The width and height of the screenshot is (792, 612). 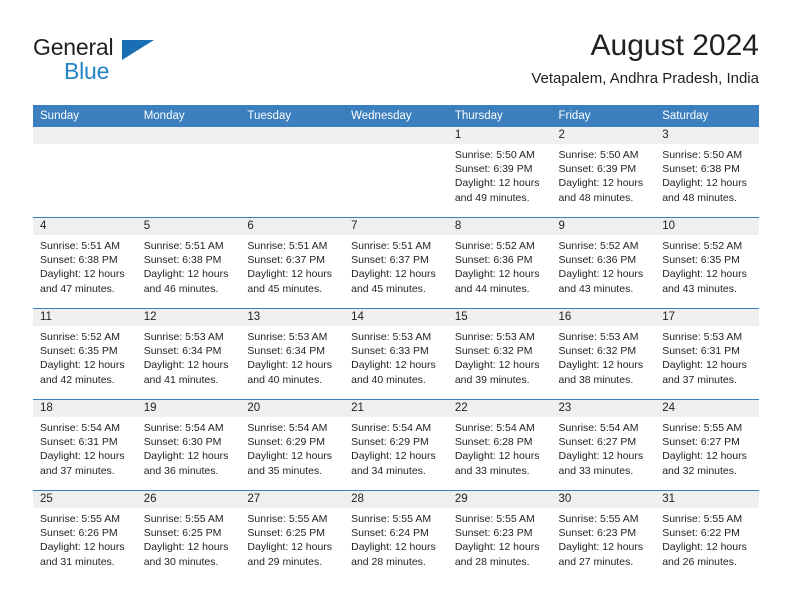 What do you see at coordinates (702, 155) in the screenshot?
I see `sunrise-text: Sunrise: 5:50 AM` at bounding box center [702, 155].